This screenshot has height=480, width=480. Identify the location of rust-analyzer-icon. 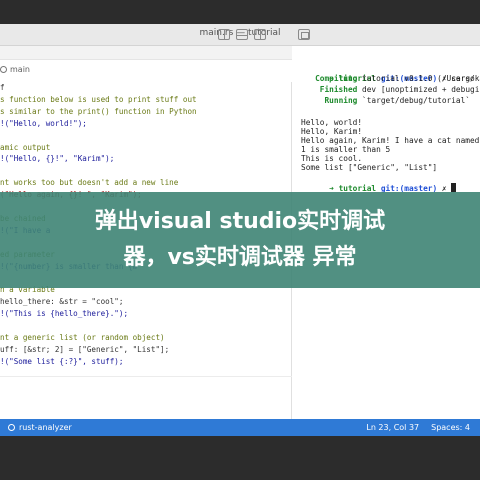
(11, 427).